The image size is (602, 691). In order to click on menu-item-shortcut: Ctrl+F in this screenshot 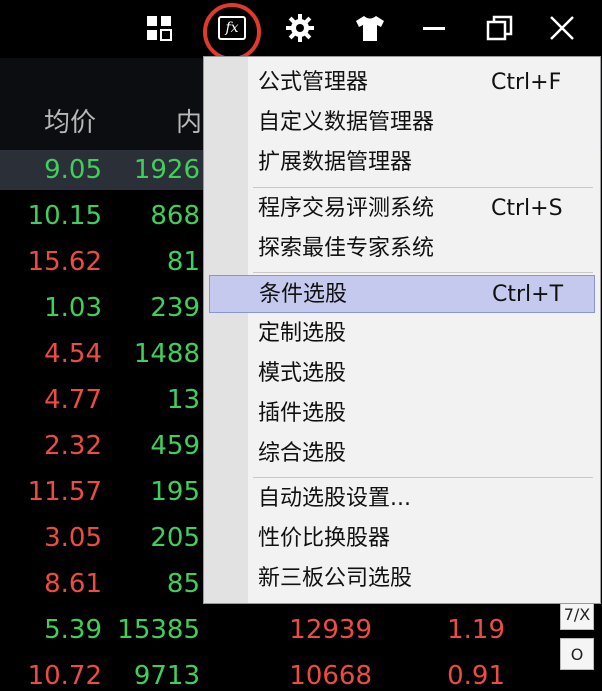, I will do `click(526, 82)`.